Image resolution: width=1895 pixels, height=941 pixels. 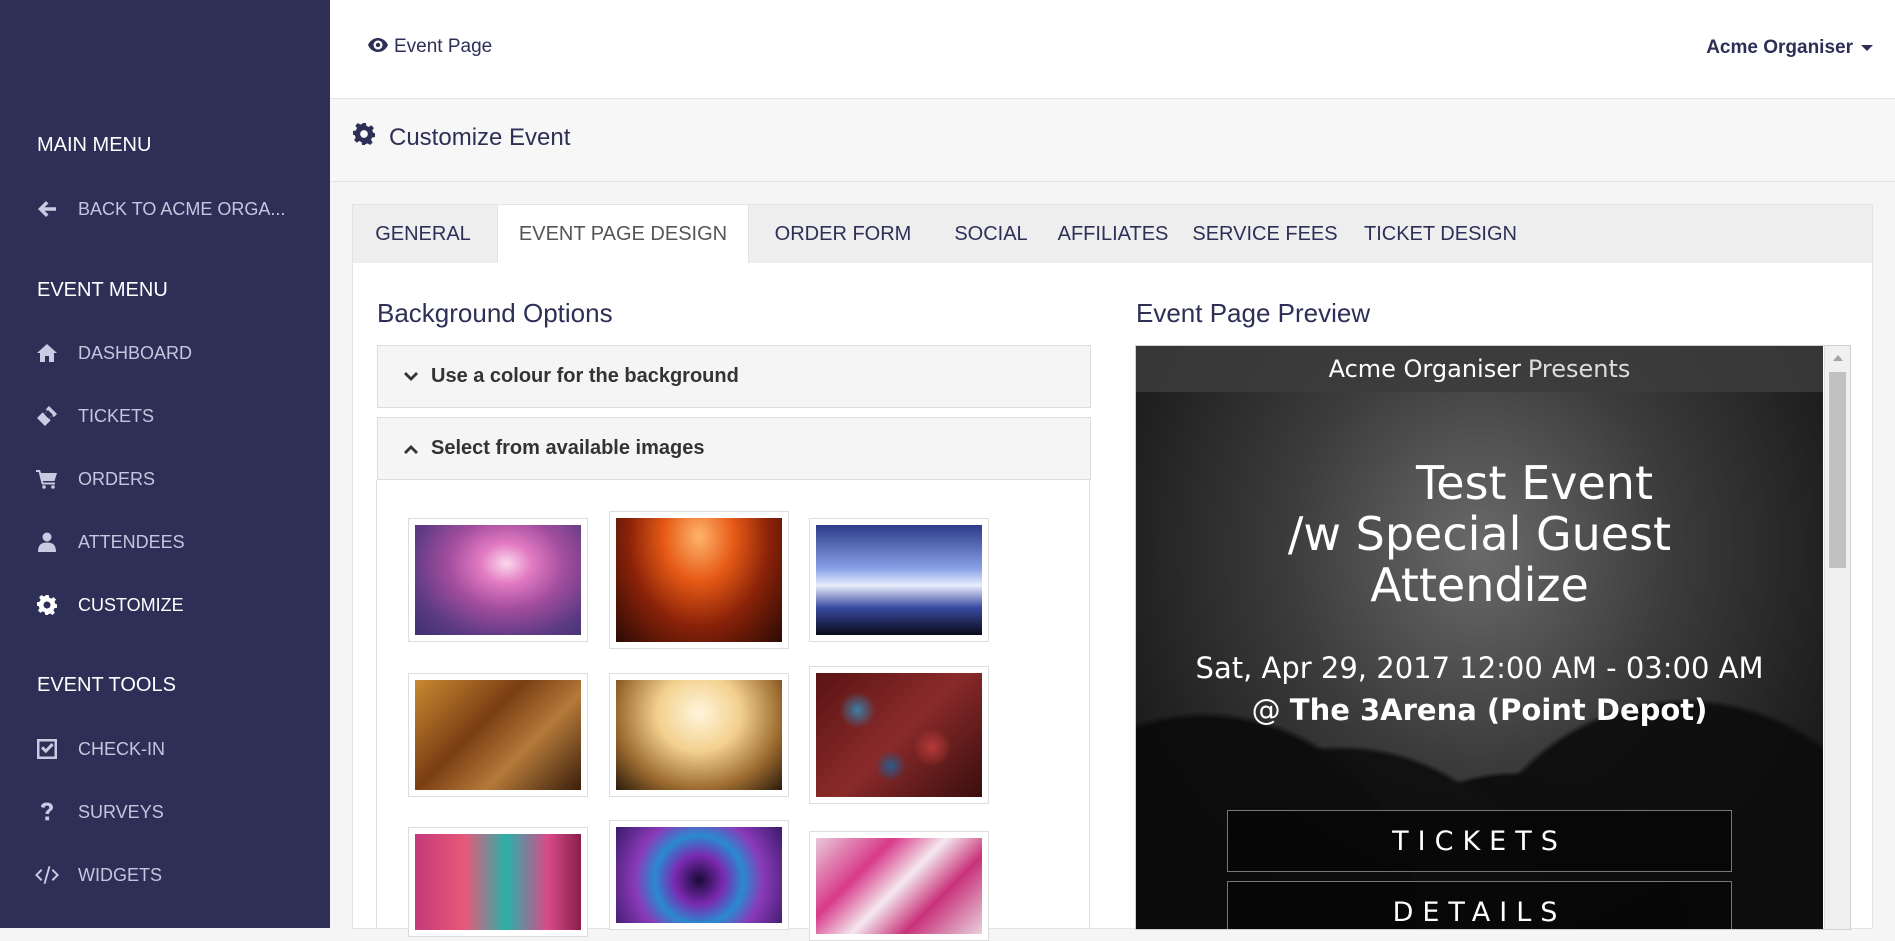 I want to click on sidebar-item-label: DASHBOARD, so click(x=135, y=352).